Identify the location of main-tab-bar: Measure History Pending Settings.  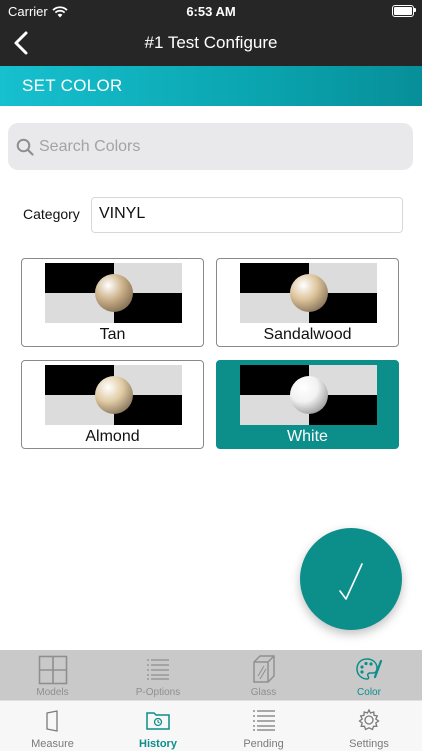
(211, 725).